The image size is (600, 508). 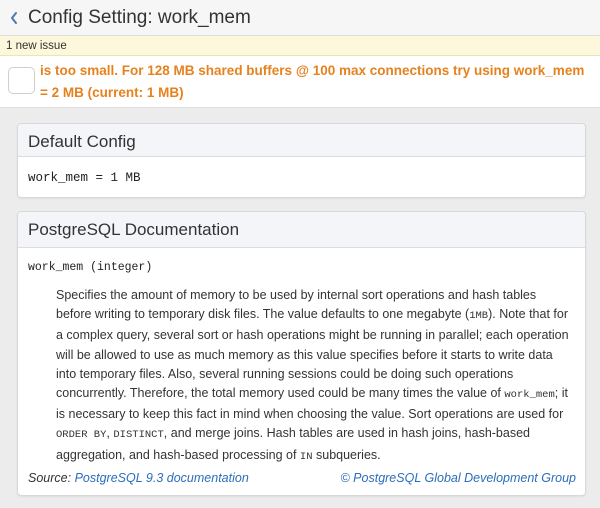 I want to click on source-attribution: Source: PostgreSQL 9.3 documentation, so click(x=138, y=478).